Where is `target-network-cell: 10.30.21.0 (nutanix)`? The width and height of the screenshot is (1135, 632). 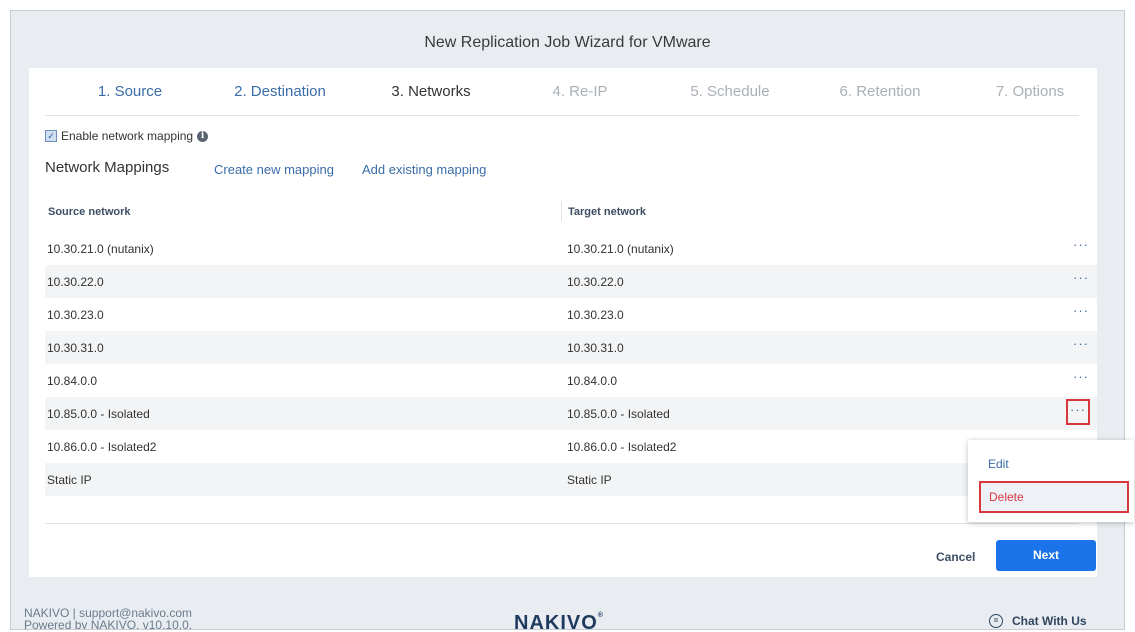 target-network-cell: 10.30.21.0 (nutanix) is located at coordinates (620, 249).